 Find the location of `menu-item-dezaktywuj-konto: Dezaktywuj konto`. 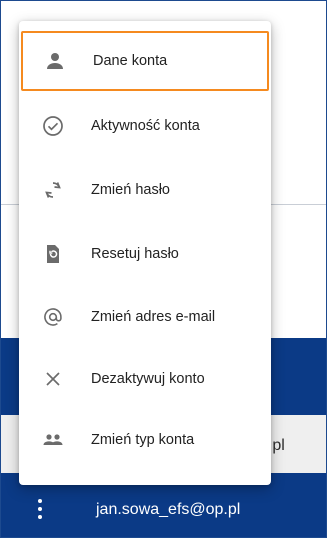

menu-item-dezaktywuj-konto: Dezaktywuj konto is located at coordinates (145, 379).